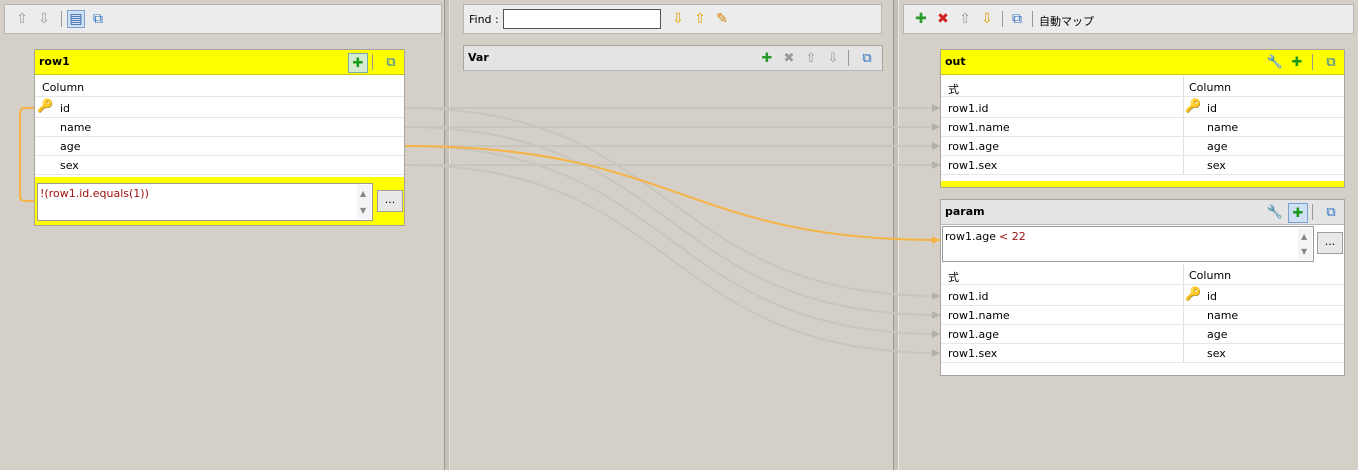 The width and height of the screenshot is (1358, 470). What do you see at coordinates (767, 58) in the screenshot?
I see `add-icon: ✚` at bounding box center [767, 58].